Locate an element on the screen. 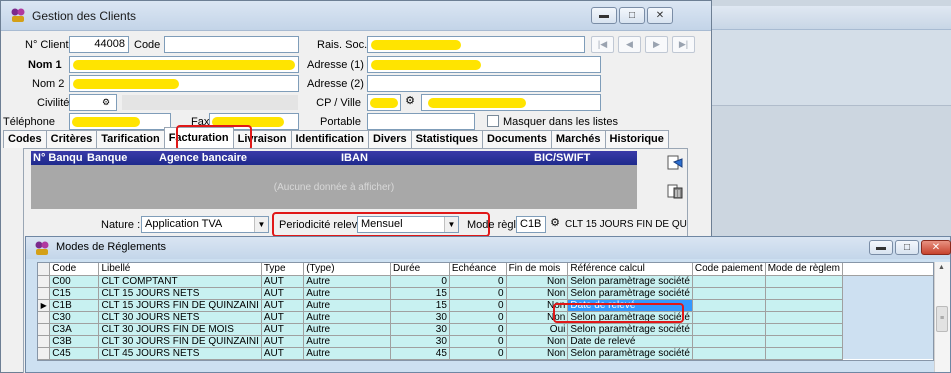 The width and height of the screenshot is (951, 373). background-titlebar is located at coordinates (831, 18).